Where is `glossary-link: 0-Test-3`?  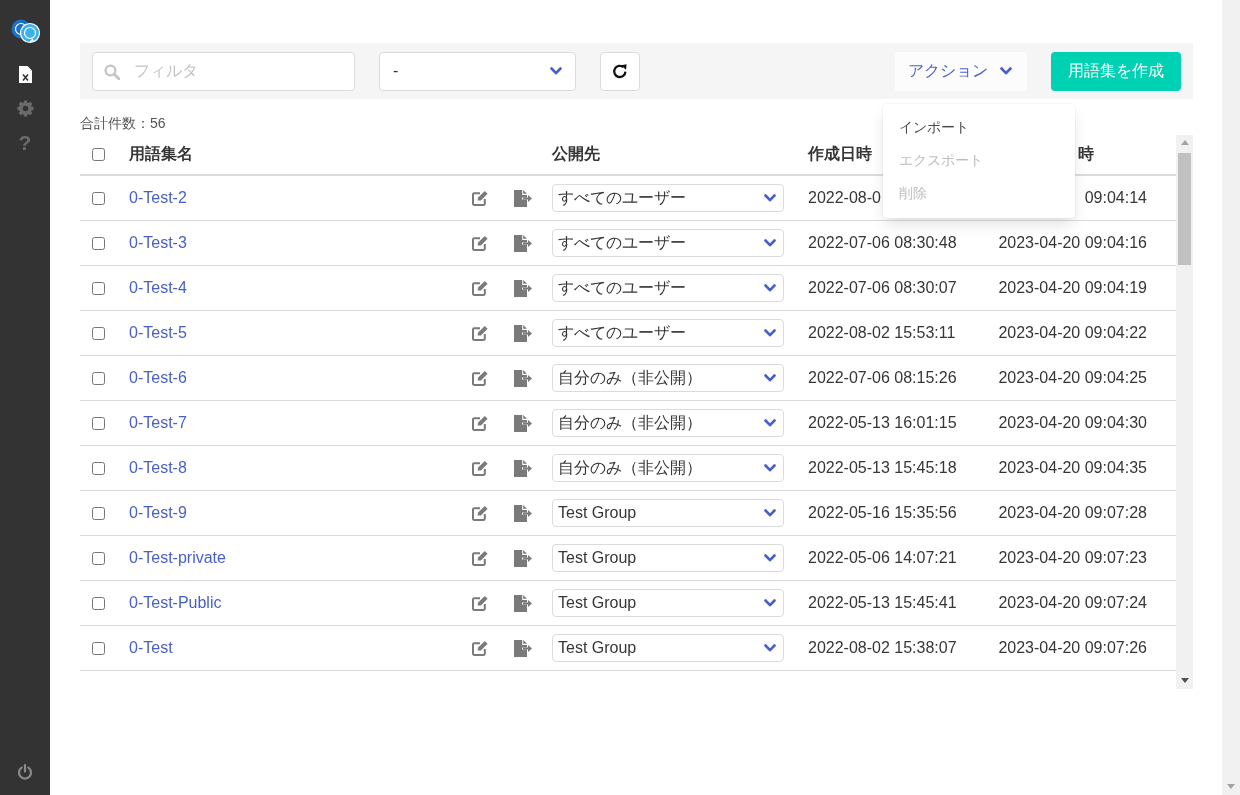 glossary-link: 0-Test-3 is located at coordinates (158, 243).